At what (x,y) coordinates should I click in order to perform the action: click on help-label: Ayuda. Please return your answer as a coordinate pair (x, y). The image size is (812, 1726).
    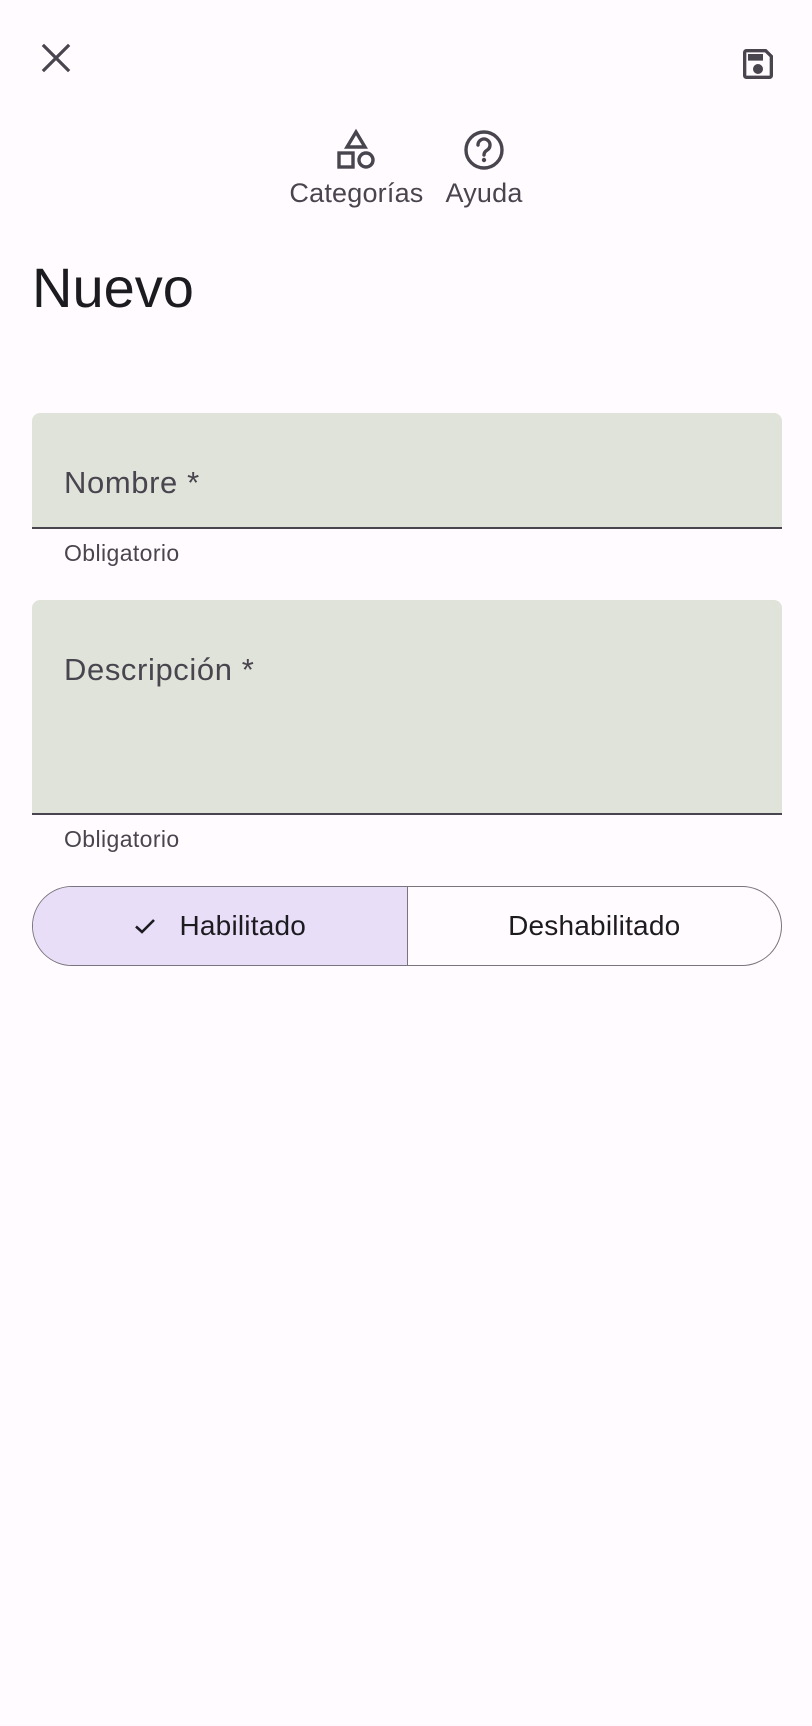
    Looking at the image, I should click on (484, 193).